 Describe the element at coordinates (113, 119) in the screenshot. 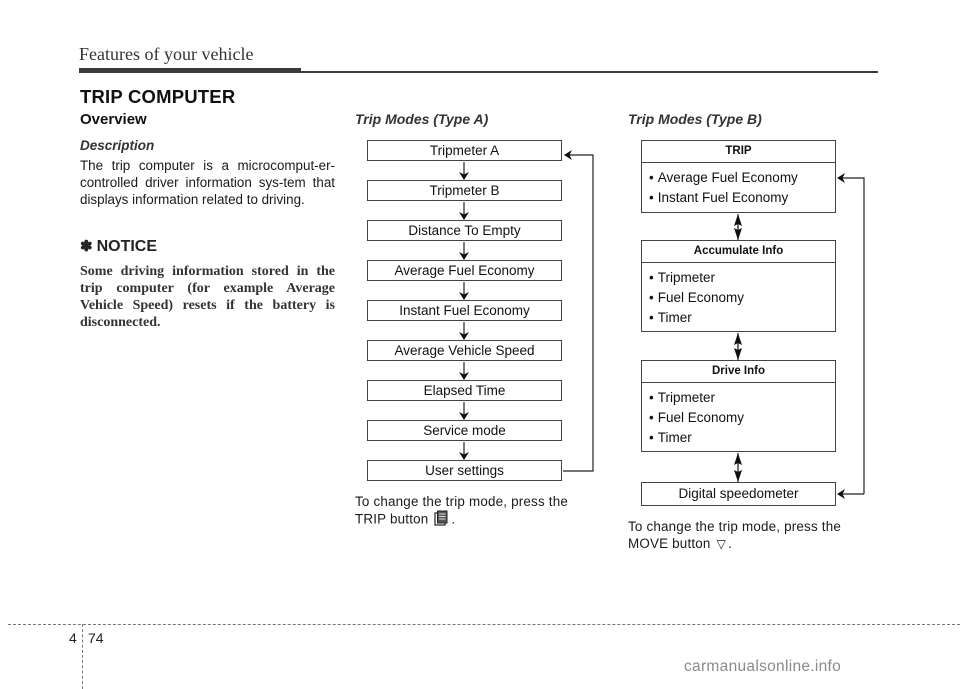

I see `overview-heading: Overview` at that location.